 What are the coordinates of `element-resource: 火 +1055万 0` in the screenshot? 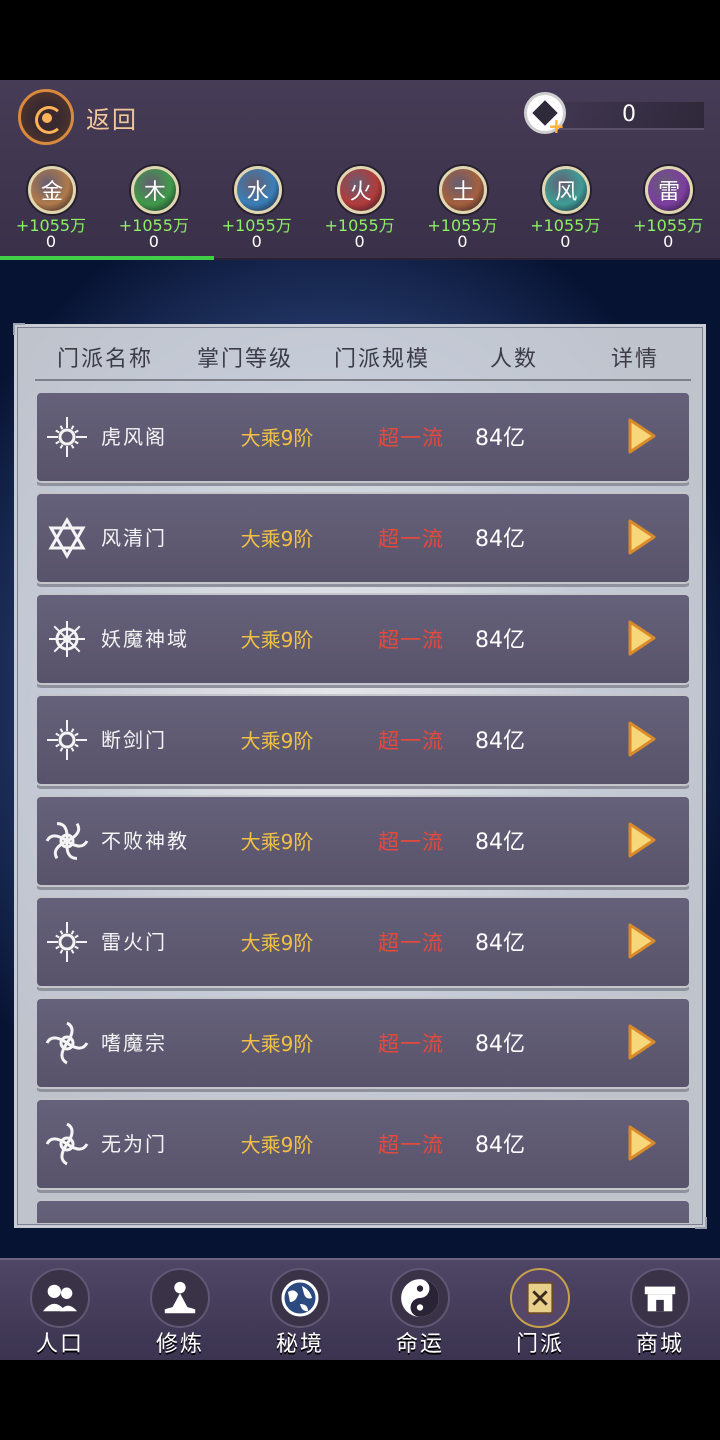 It's located at (360, 211).